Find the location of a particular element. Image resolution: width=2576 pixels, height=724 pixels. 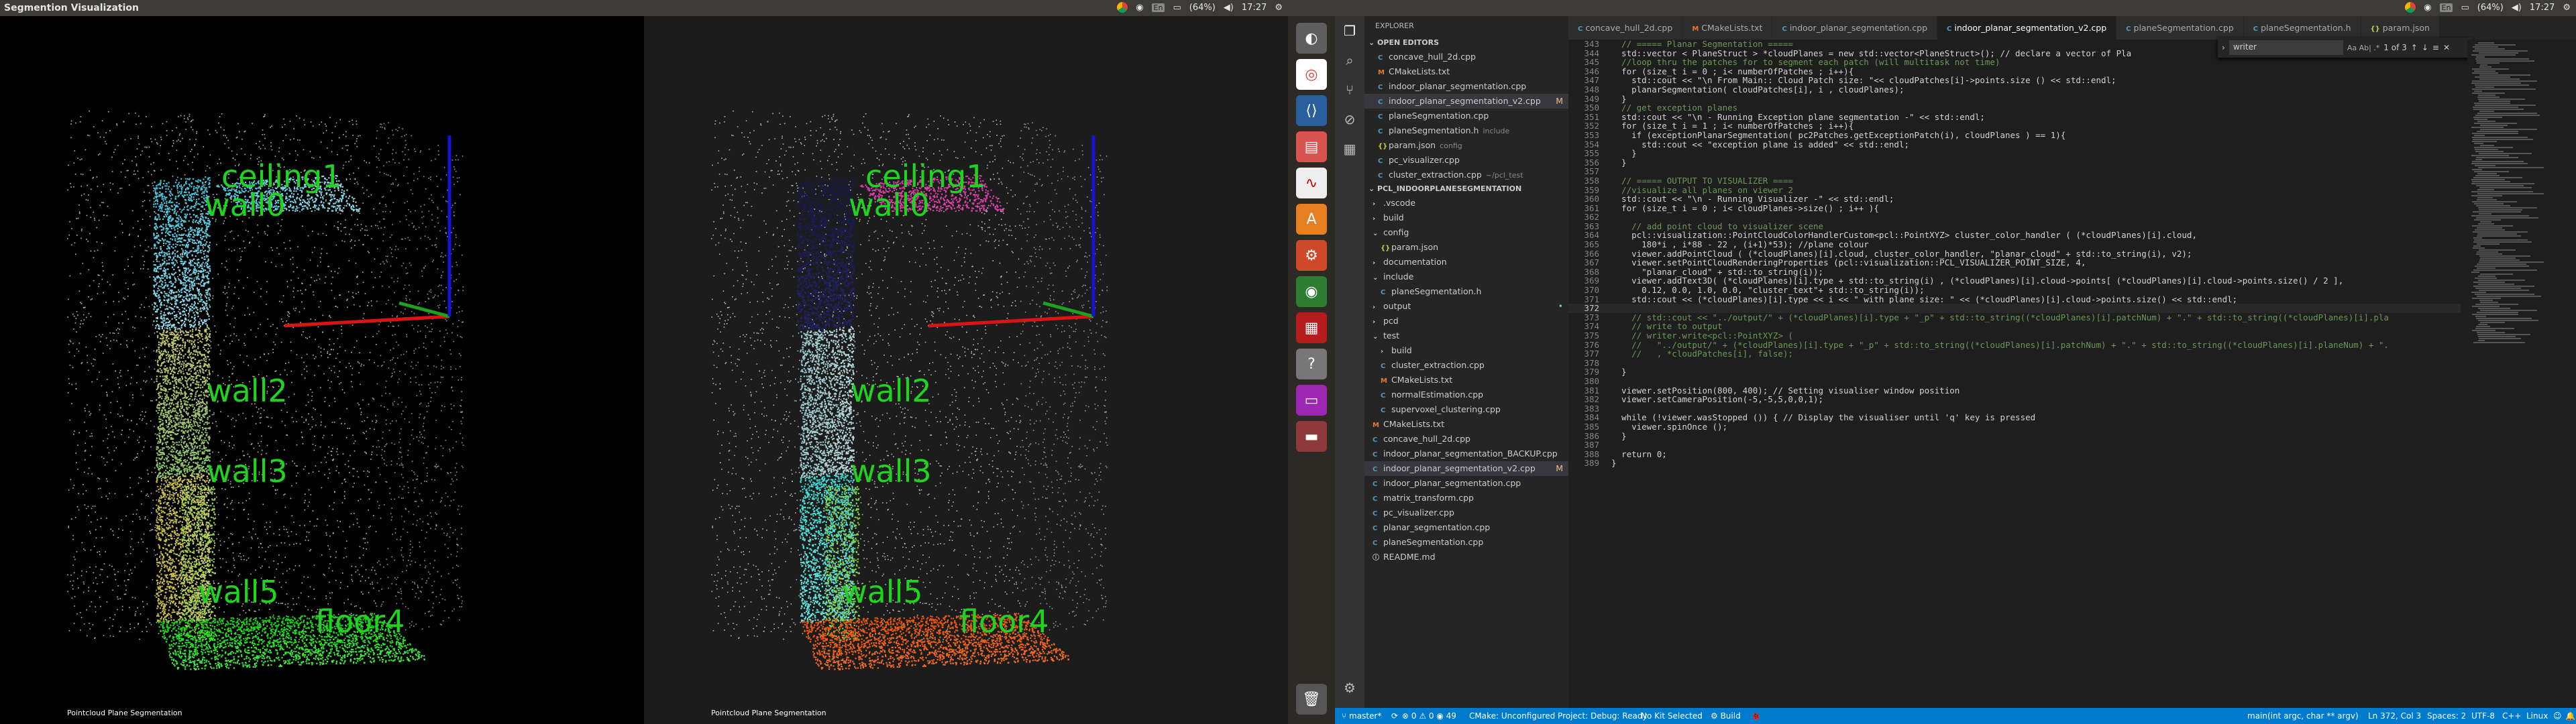

open-editor-item: {} param.json config is located at coordinates (1466, 145).